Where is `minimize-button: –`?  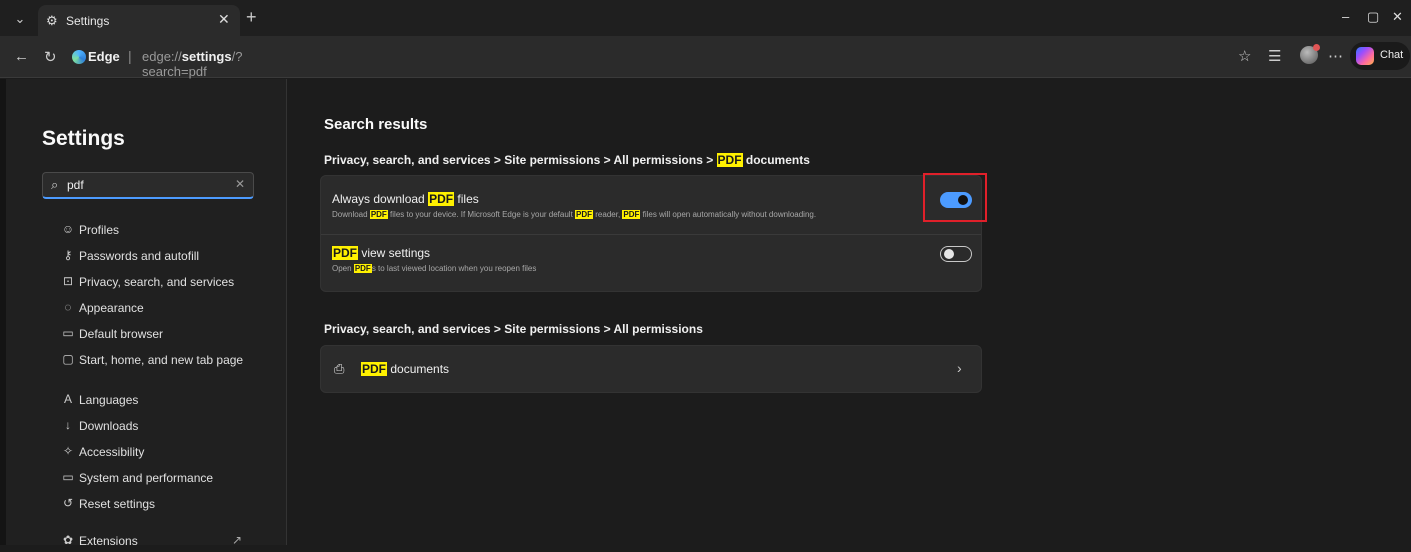 minimize-button: – is located at coordinates (1345, 16).